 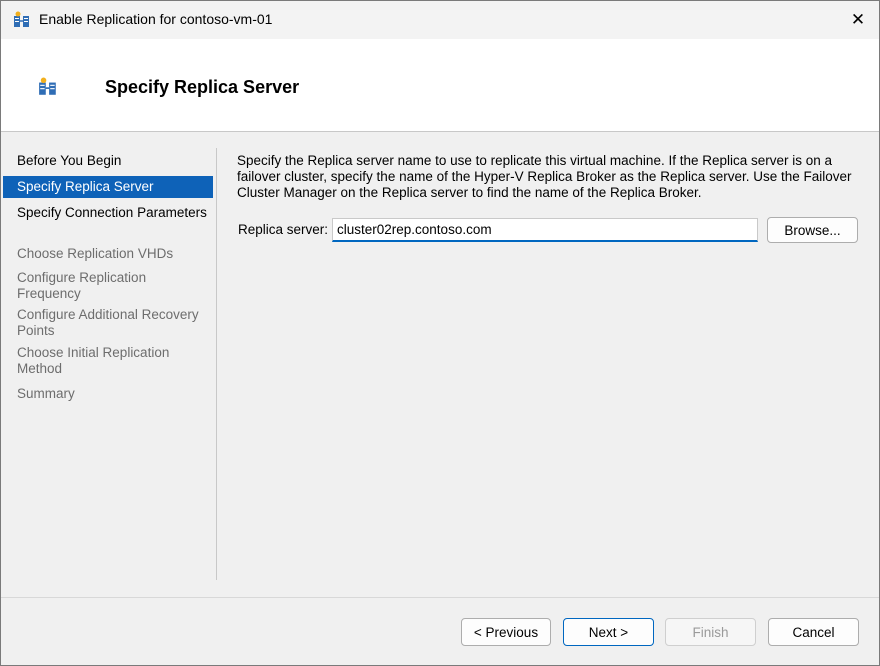 What do you see at coordinates (156, 19) in the screenshot?
I see `window-title: Enable Replication for contoso-vm-01` at bounding box center [156, 19].